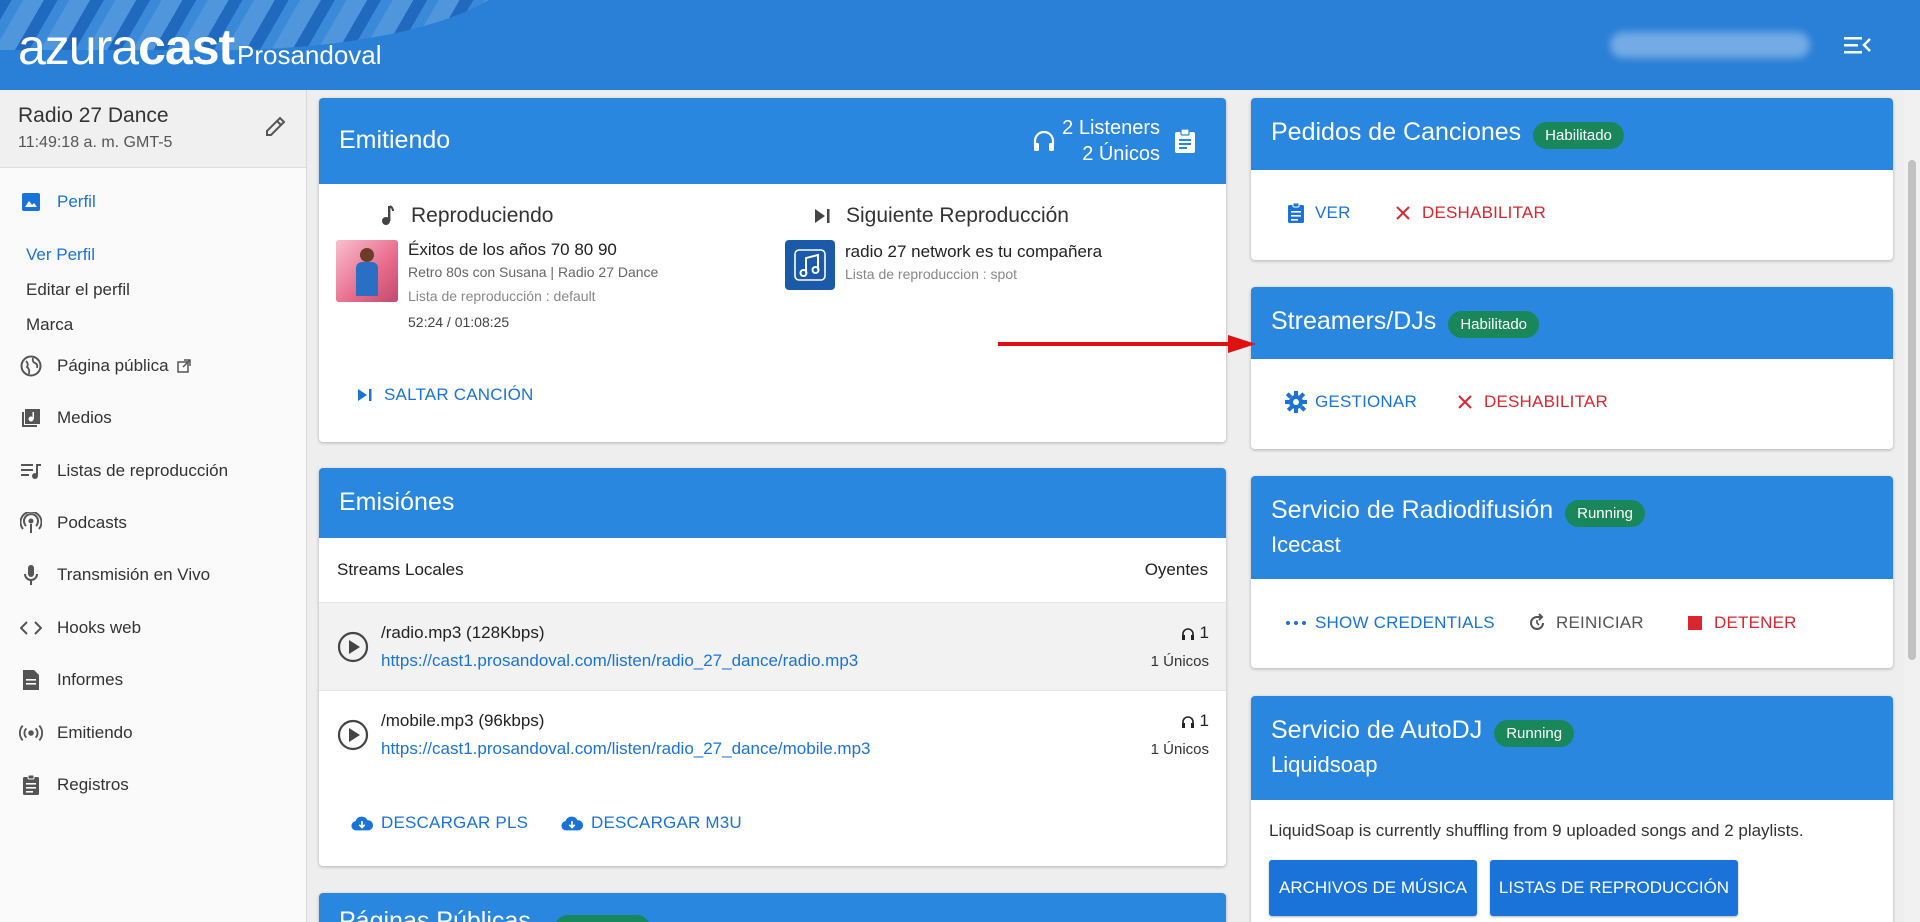 This screenshot has height=922, width=1920. Describe the element at coordinates (1114, 141) in the screenshot. I see `listeners-summary: 2 Listeners 2 Únicos` at that location.